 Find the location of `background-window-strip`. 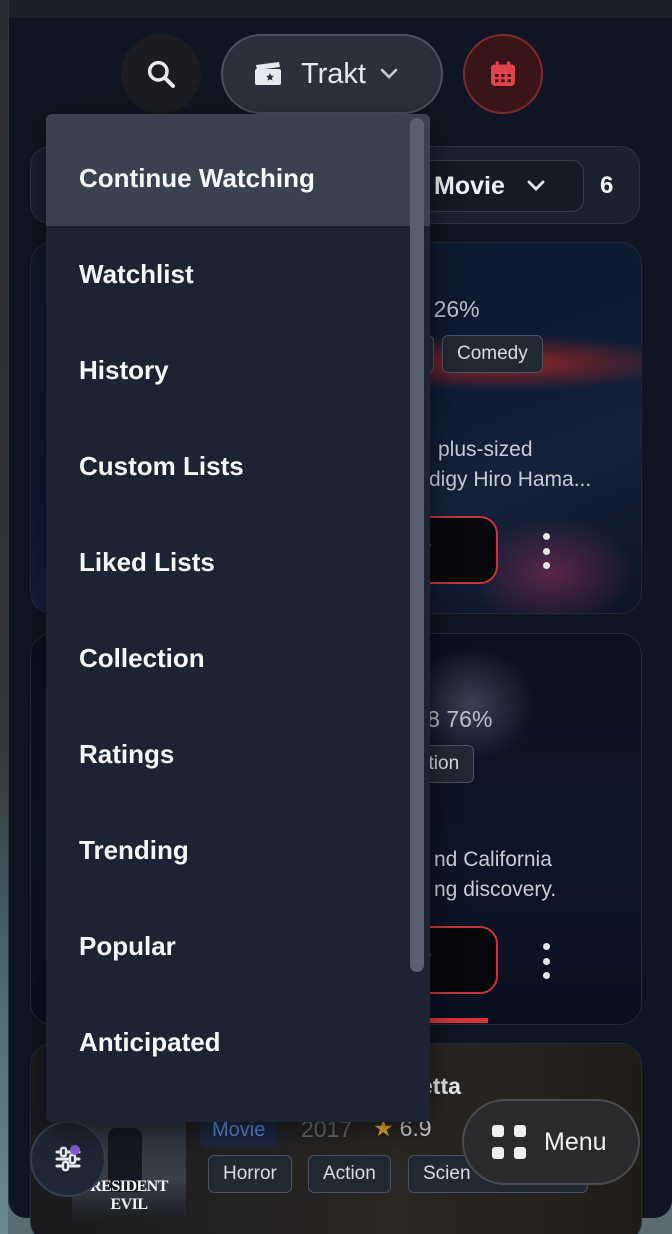

background-window-strip is located at coordinates (4, 617).